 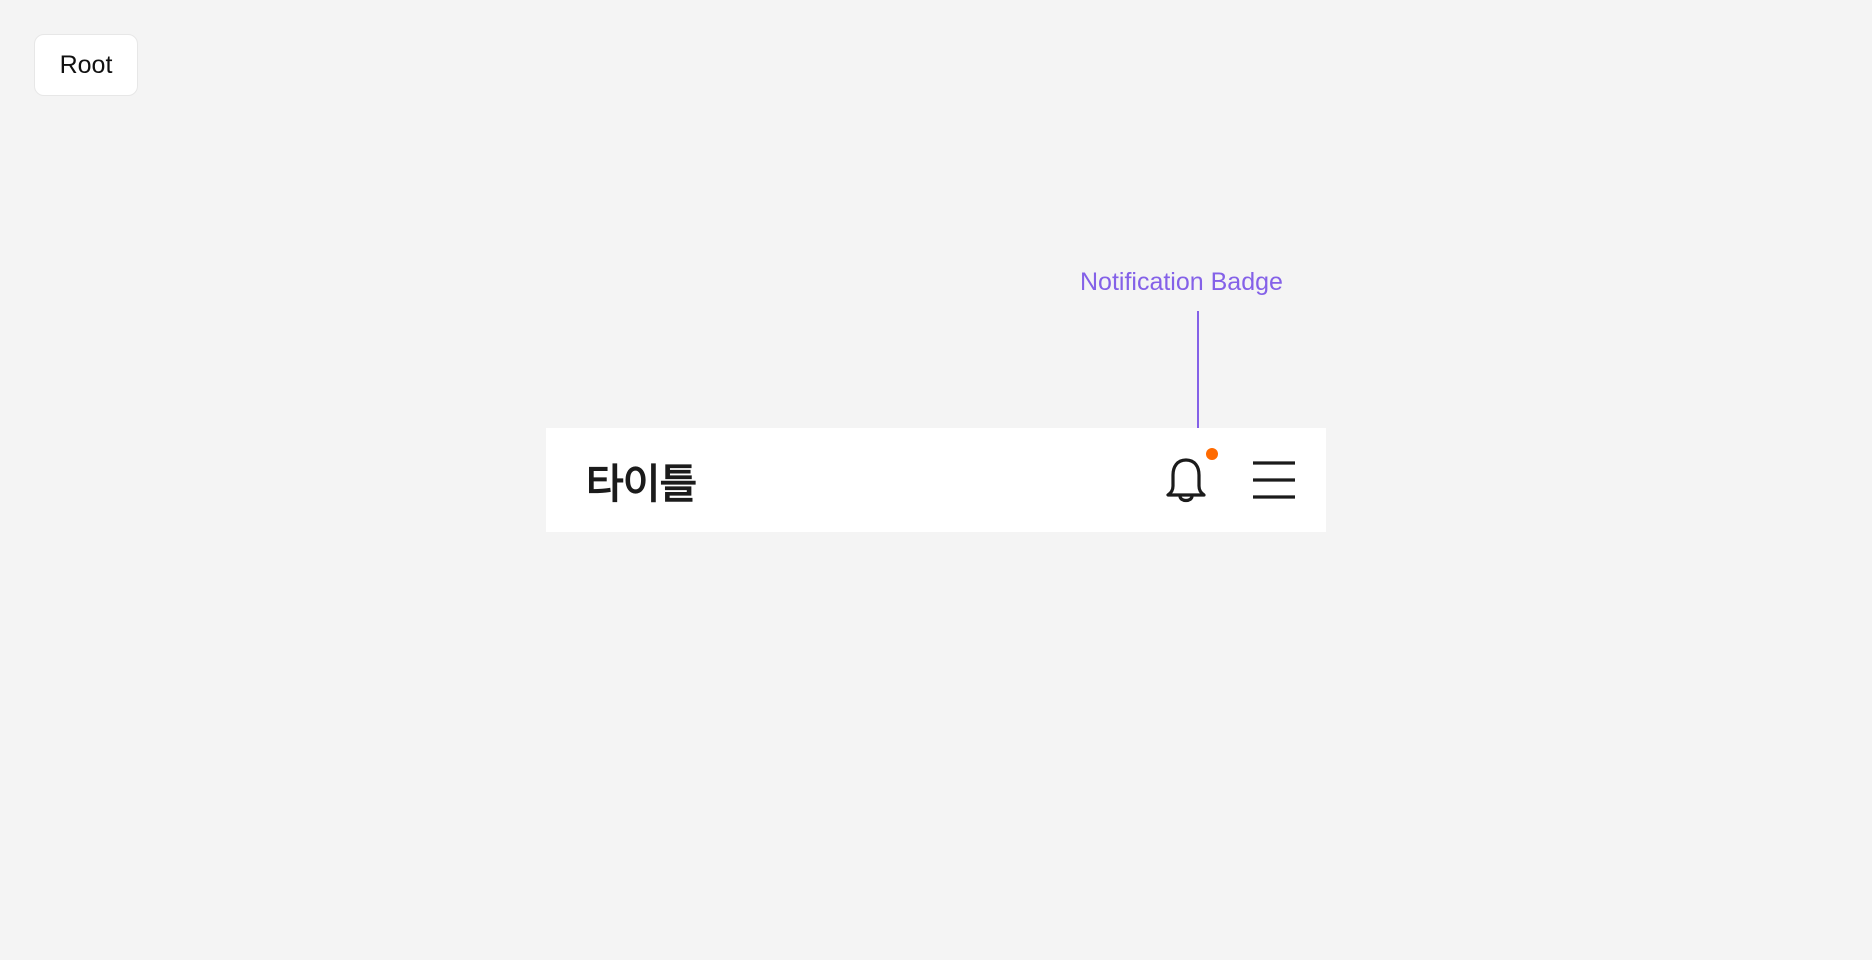 I want to click on bell-icon, so click(x=1186, y=480).